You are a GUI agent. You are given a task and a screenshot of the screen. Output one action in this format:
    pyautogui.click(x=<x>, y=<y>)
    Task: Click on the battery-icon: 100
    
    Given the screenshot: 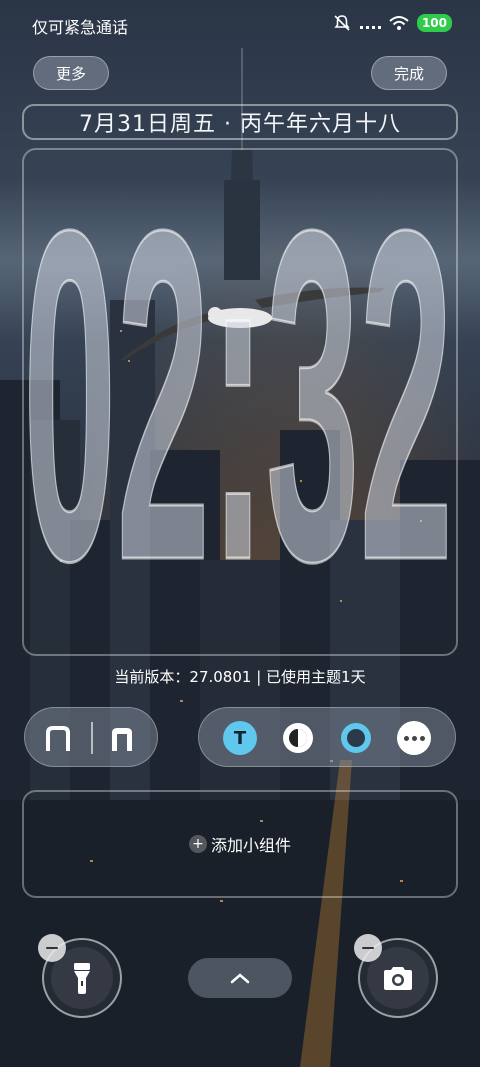 What is the action you would take?
    pyautogui.click(x=434, y=23)
    